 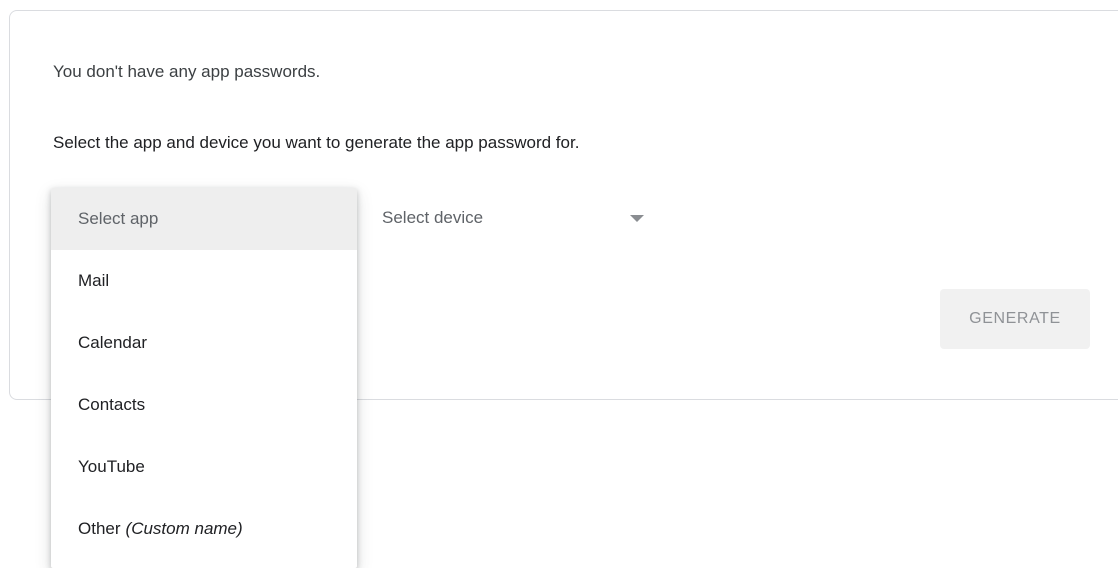 What do you see at coordinates (204, 467) in the screenshot?
I see `menu-item-youtube: YouTube` at bounding box center [204, 467].